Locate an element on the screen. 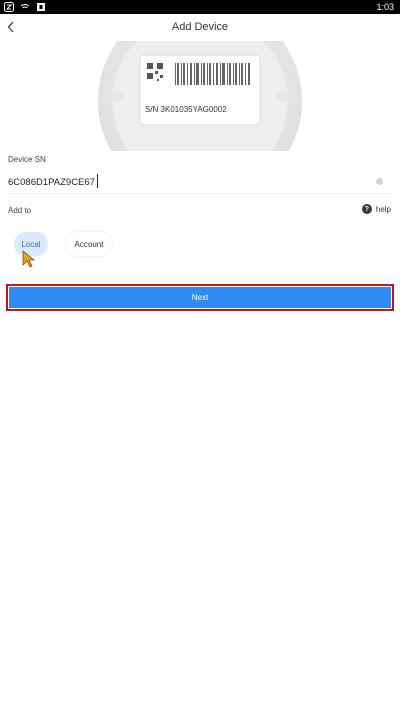 The height and width of the screenshot is (713, 400). device-sn-heading: Device SN is located at coordinates (27, 159).